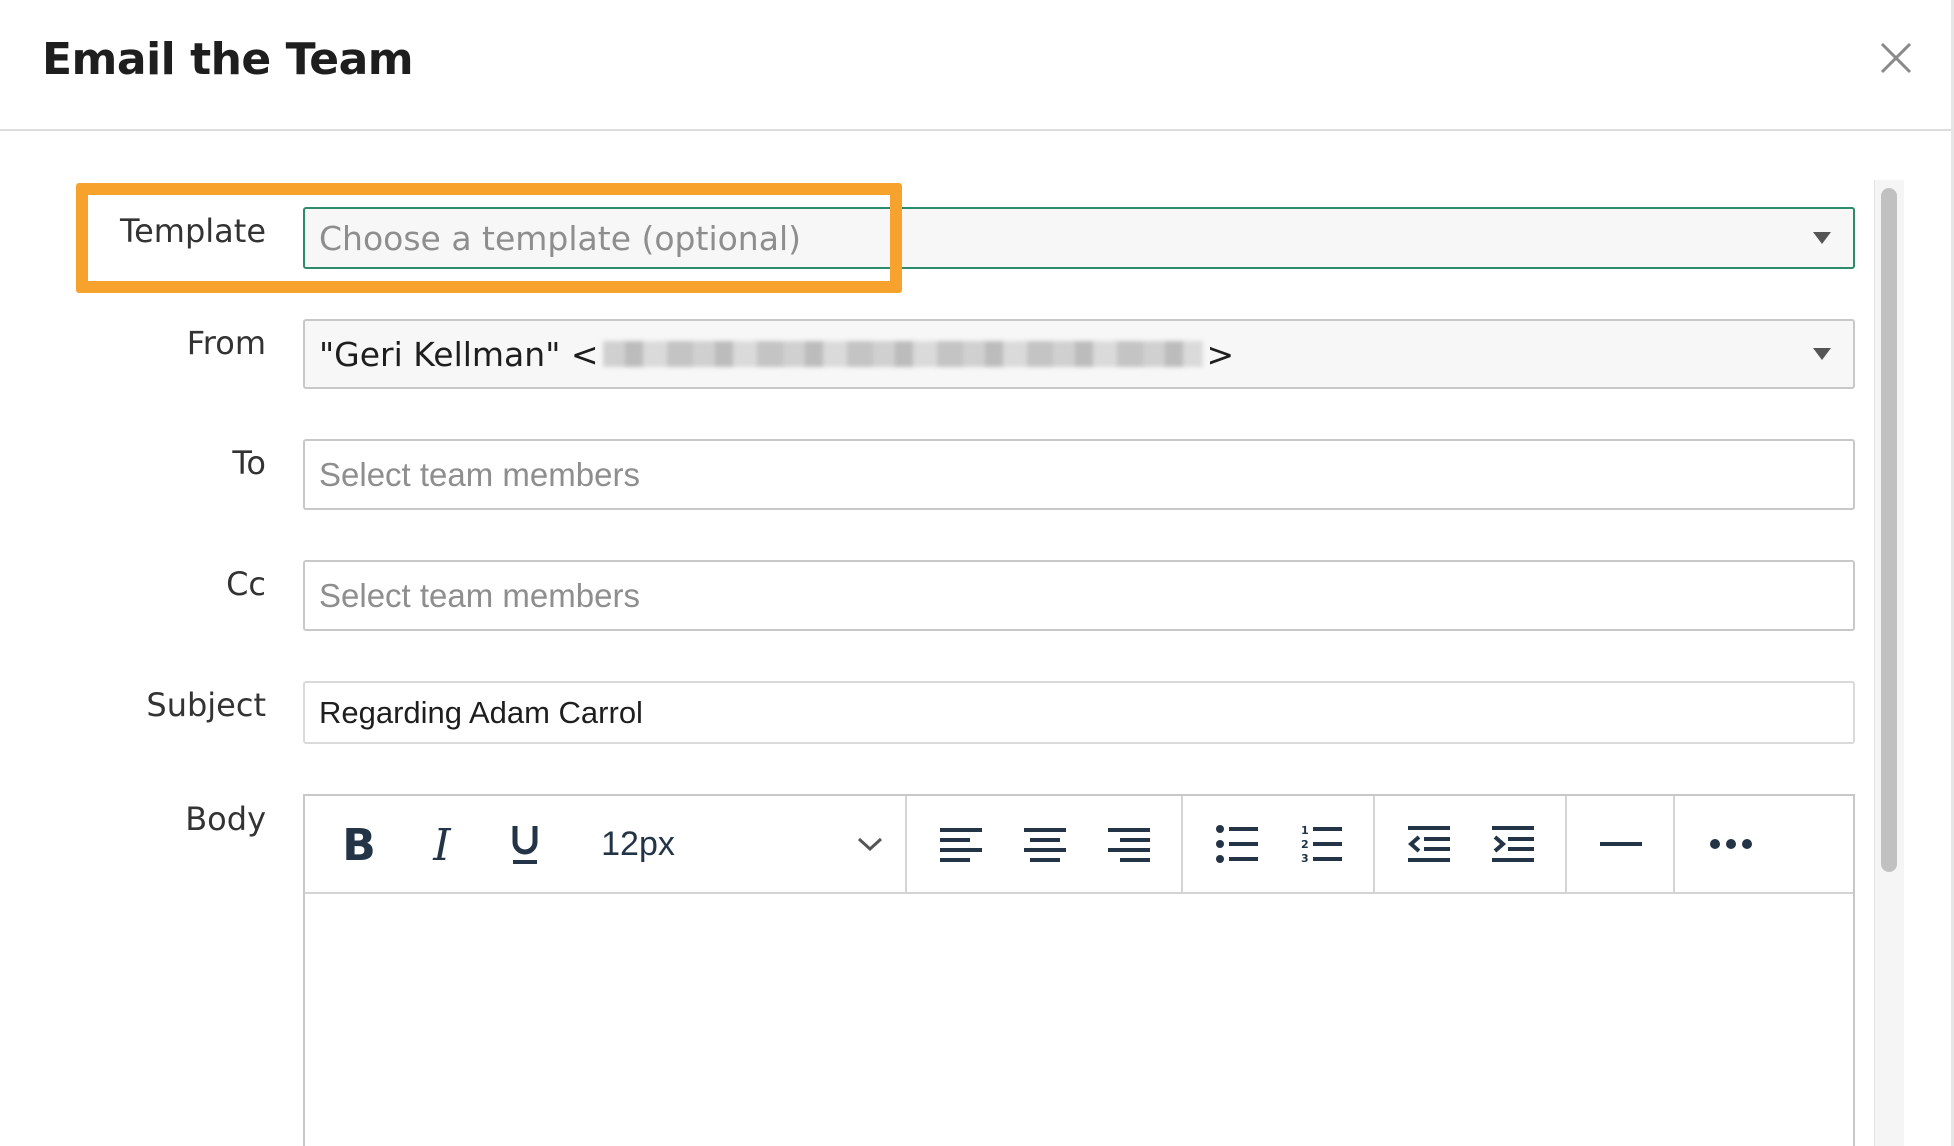 The width and height of the screenshot is (1954, 1146). I want to click on indent-button, so click(1513, 844).